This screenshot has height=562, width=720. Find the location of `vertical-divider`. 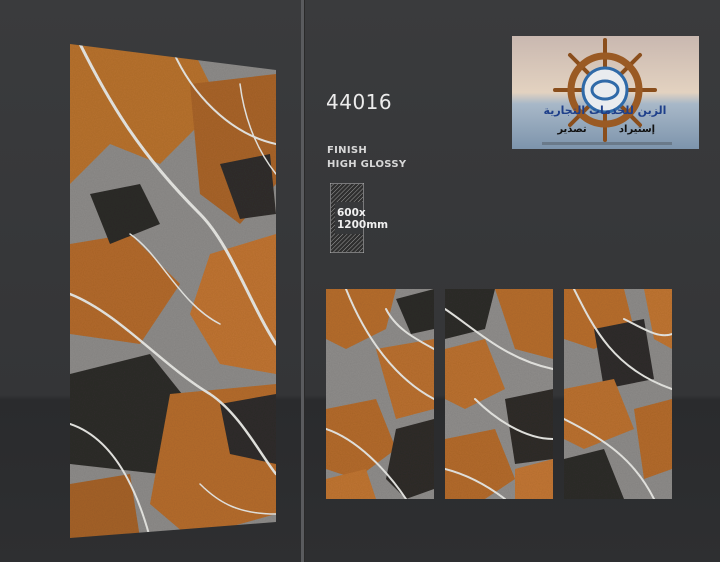

vertical-divider is located at coordinates (302, 281).